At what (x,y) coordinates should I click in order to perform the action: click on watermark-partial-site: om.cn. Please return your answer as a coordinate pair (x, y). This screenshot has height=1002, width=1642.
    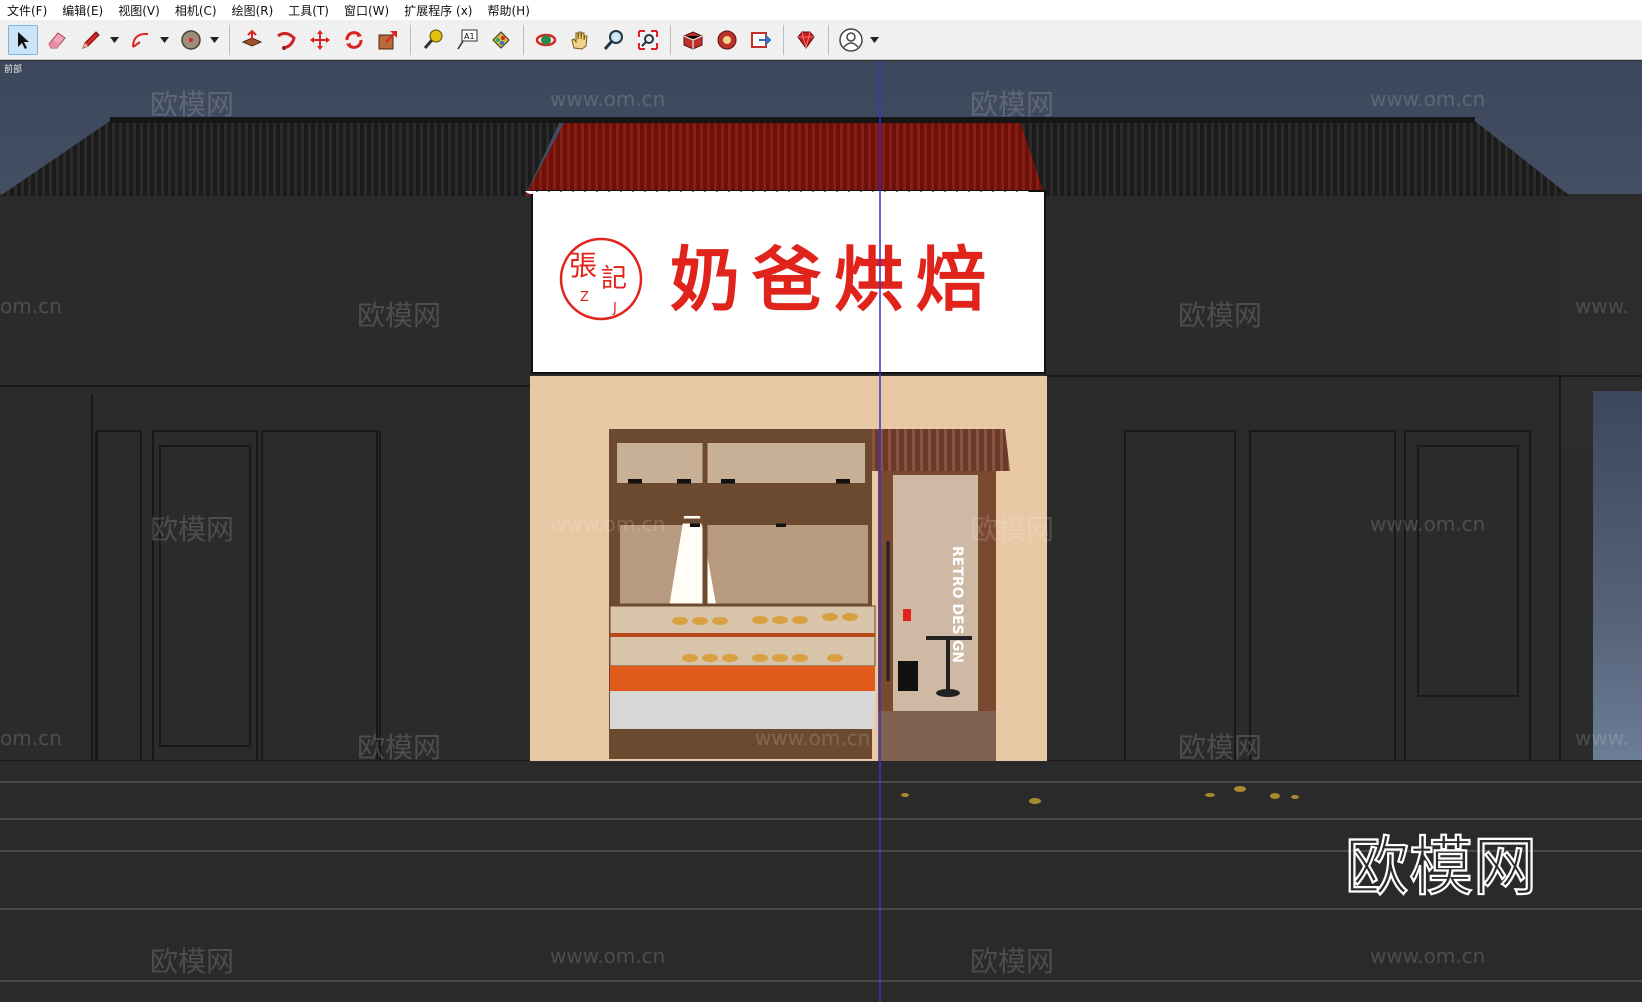
    Looking at the image, I should click on (31, 306).